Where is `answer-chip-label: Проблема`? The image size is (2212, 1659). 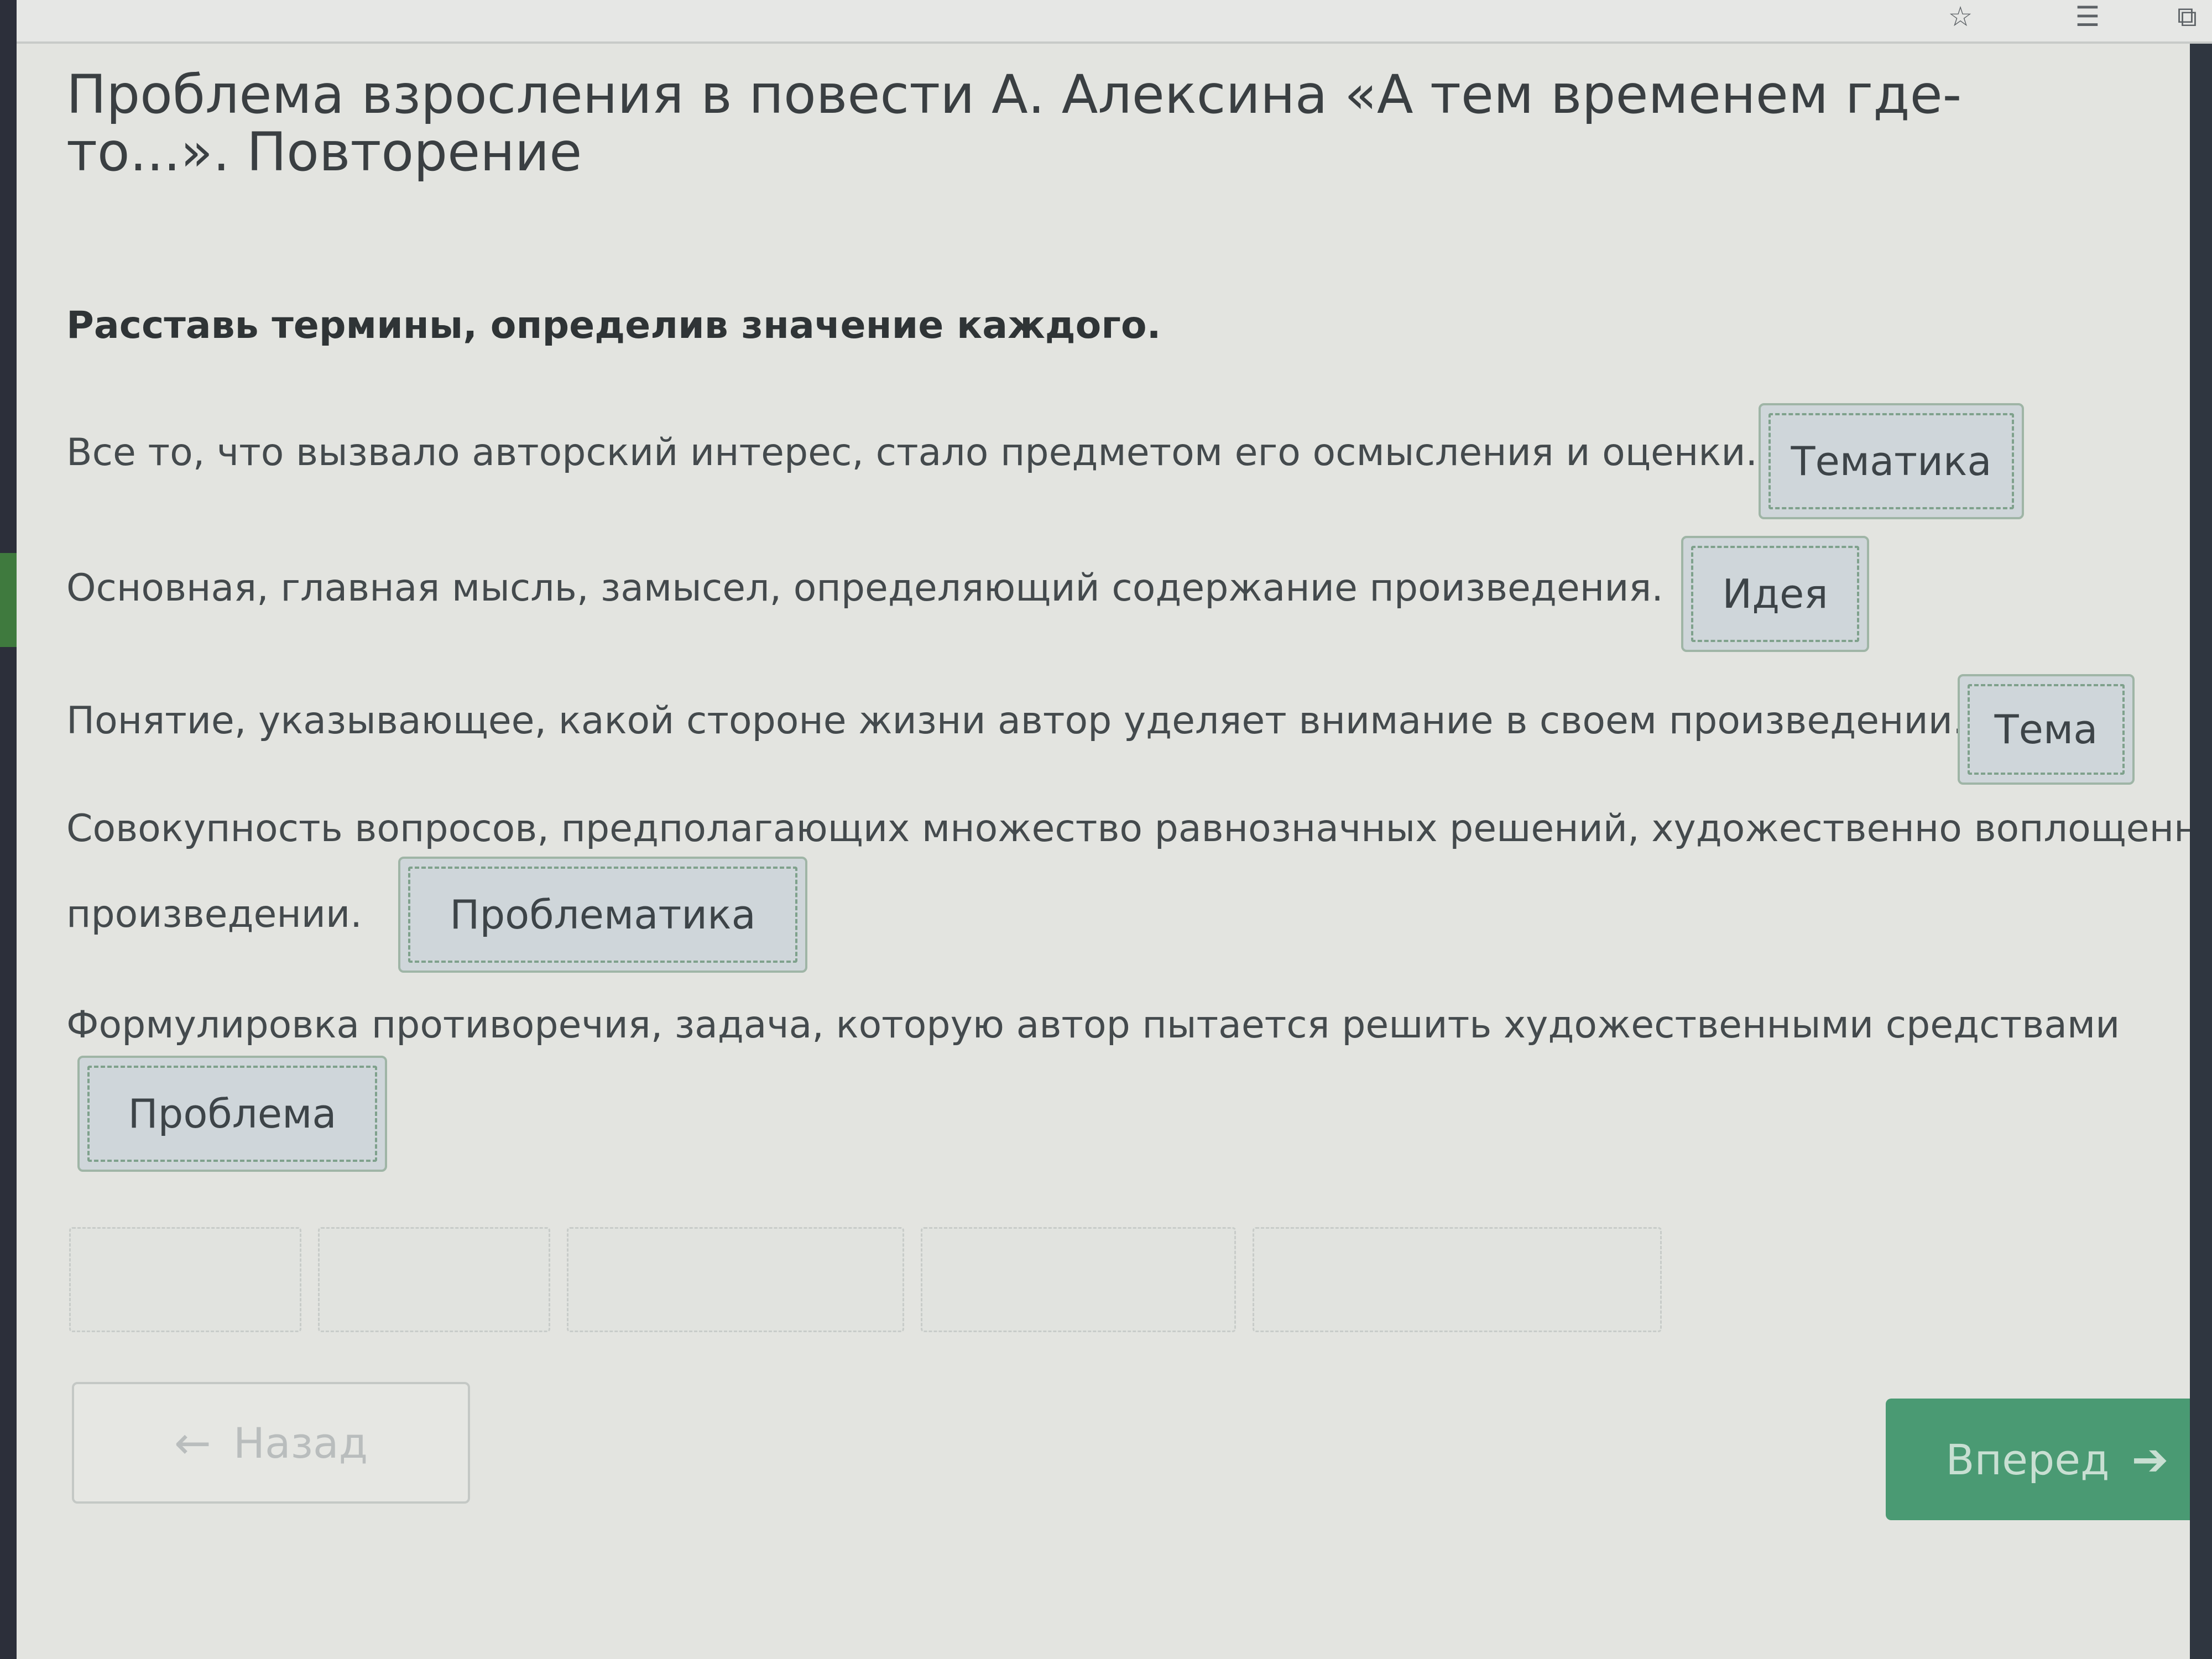 answer-chip-label: Проблема is located at coordinates (233, 1114).